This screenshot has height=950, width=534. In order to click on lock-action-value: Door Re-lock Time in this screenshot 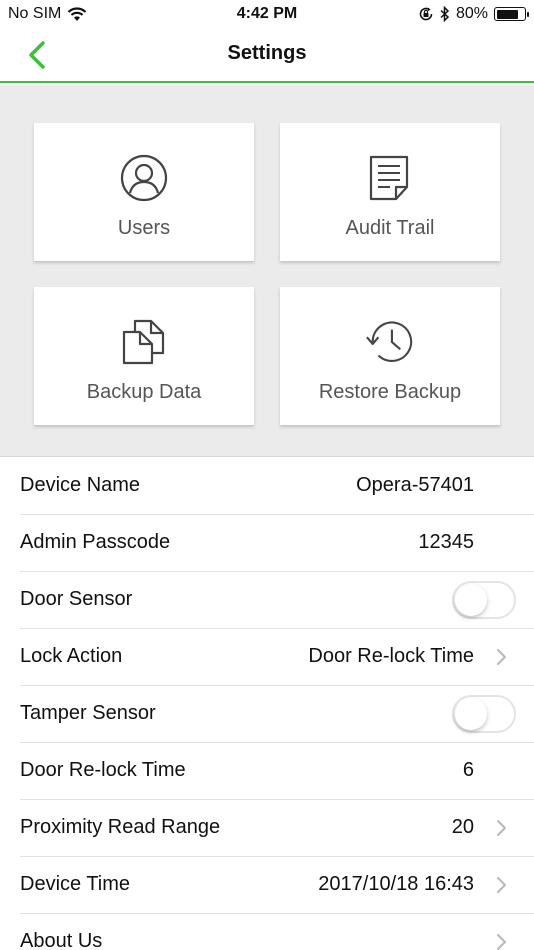, I will do `click(391, 656)`.